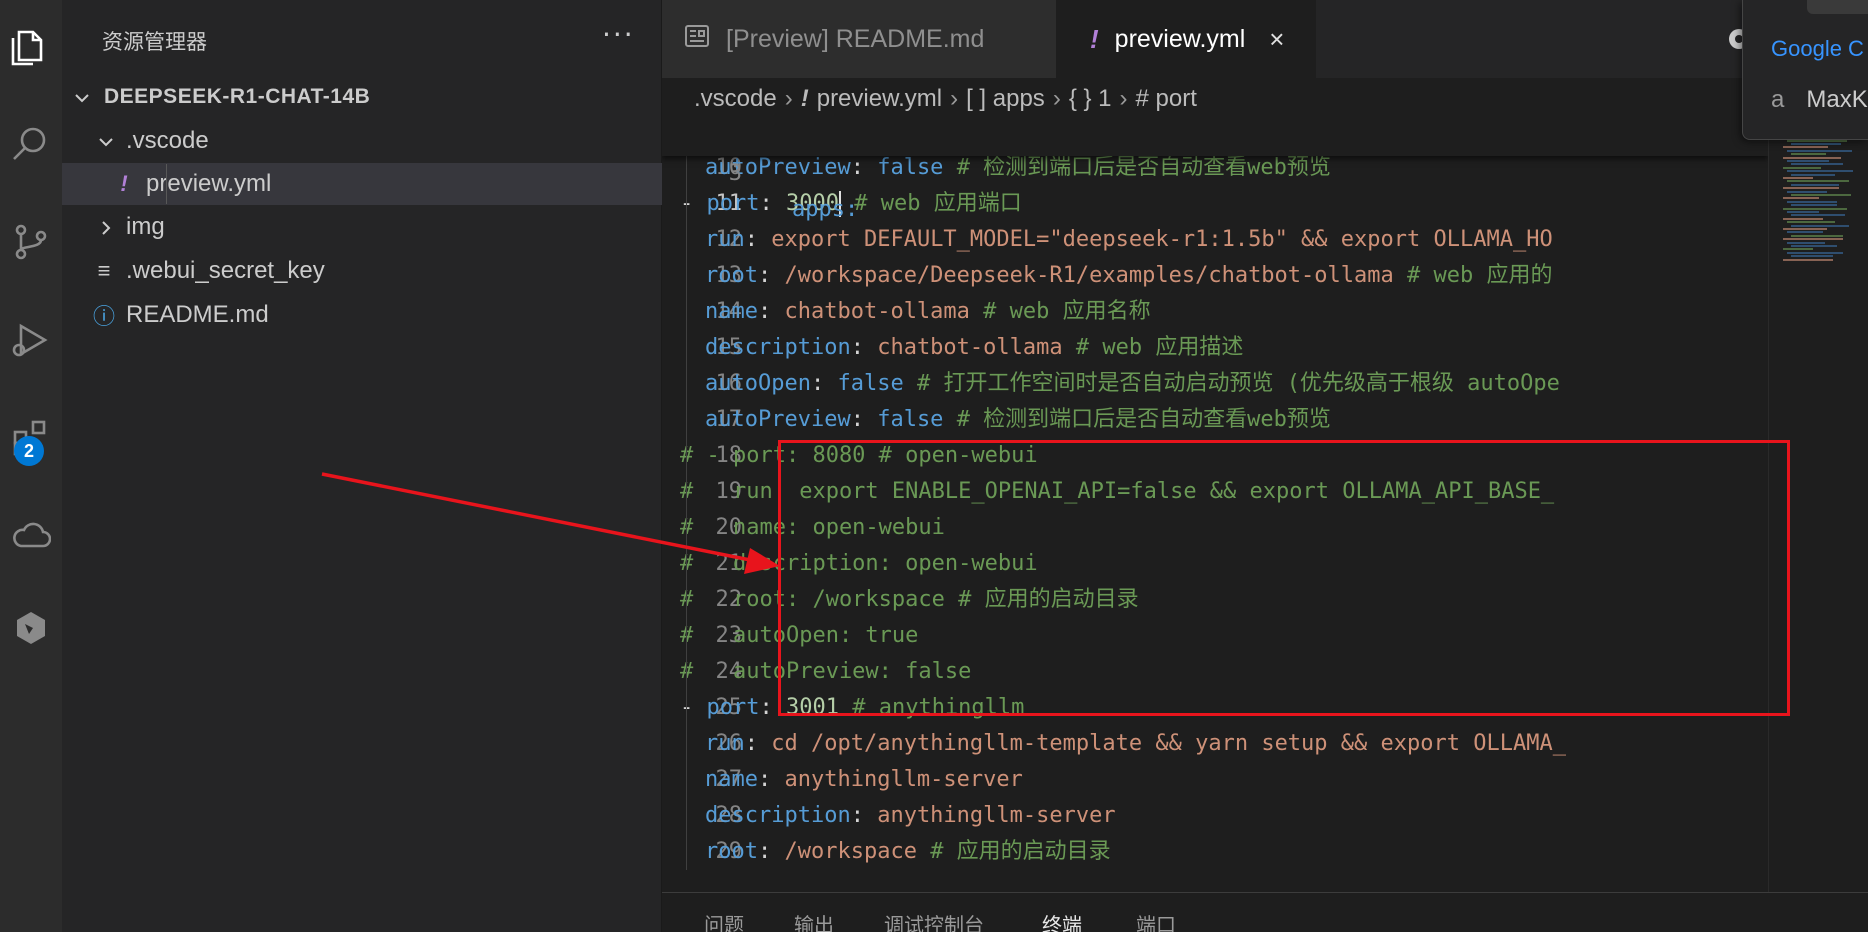  Describe the element at coordinates (1094, 38) in the screenshot. I see `exclamation-icon: !` at that location.